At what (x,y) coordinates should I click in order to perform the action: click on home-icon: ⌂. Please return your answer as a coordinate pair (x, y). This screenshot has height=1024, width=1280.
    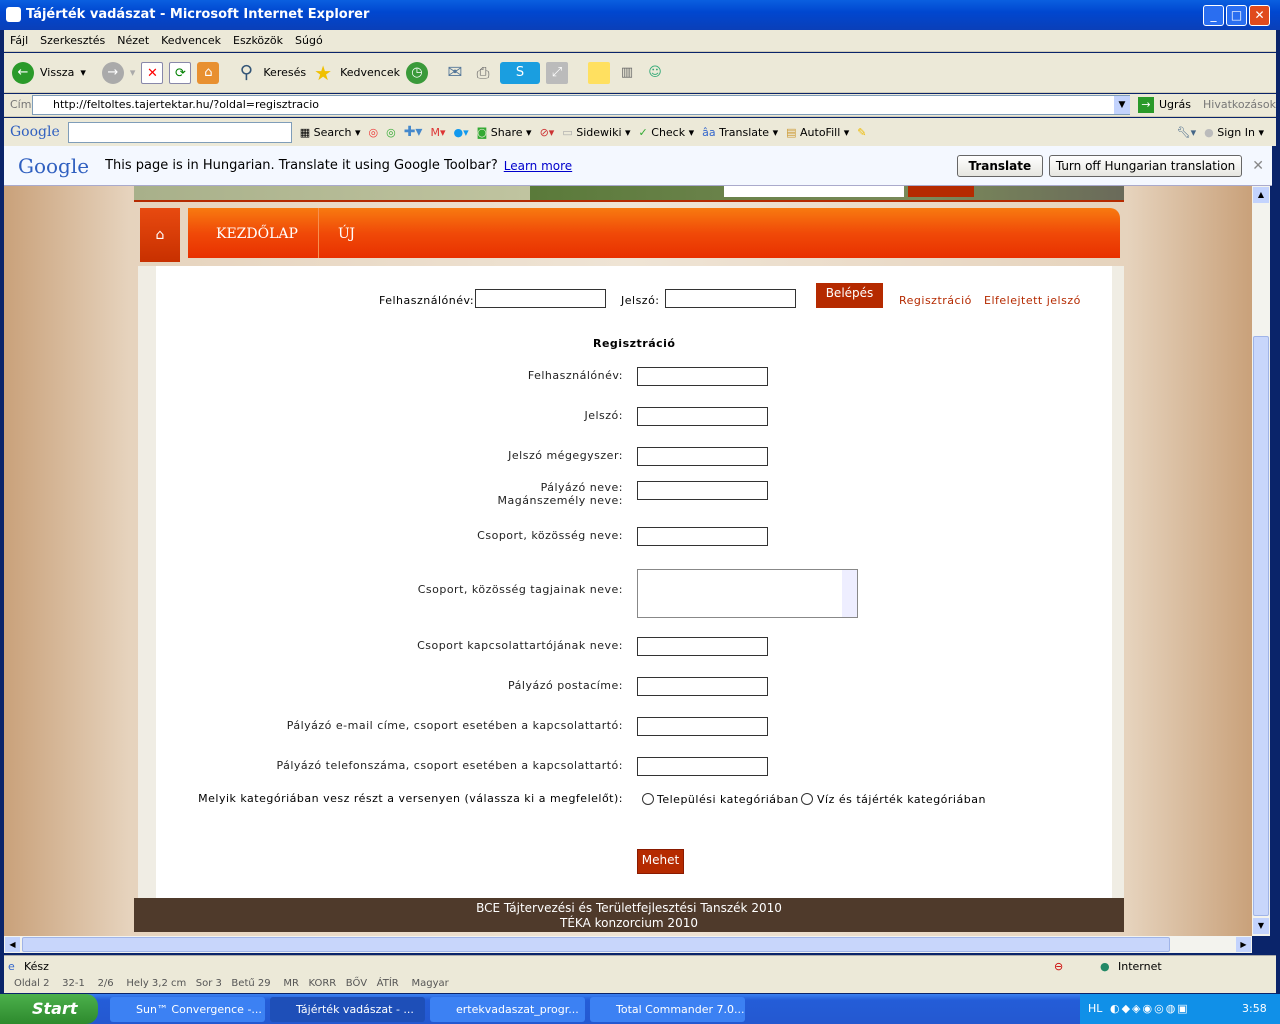
    Looking at the image, I should click on (208, 72).